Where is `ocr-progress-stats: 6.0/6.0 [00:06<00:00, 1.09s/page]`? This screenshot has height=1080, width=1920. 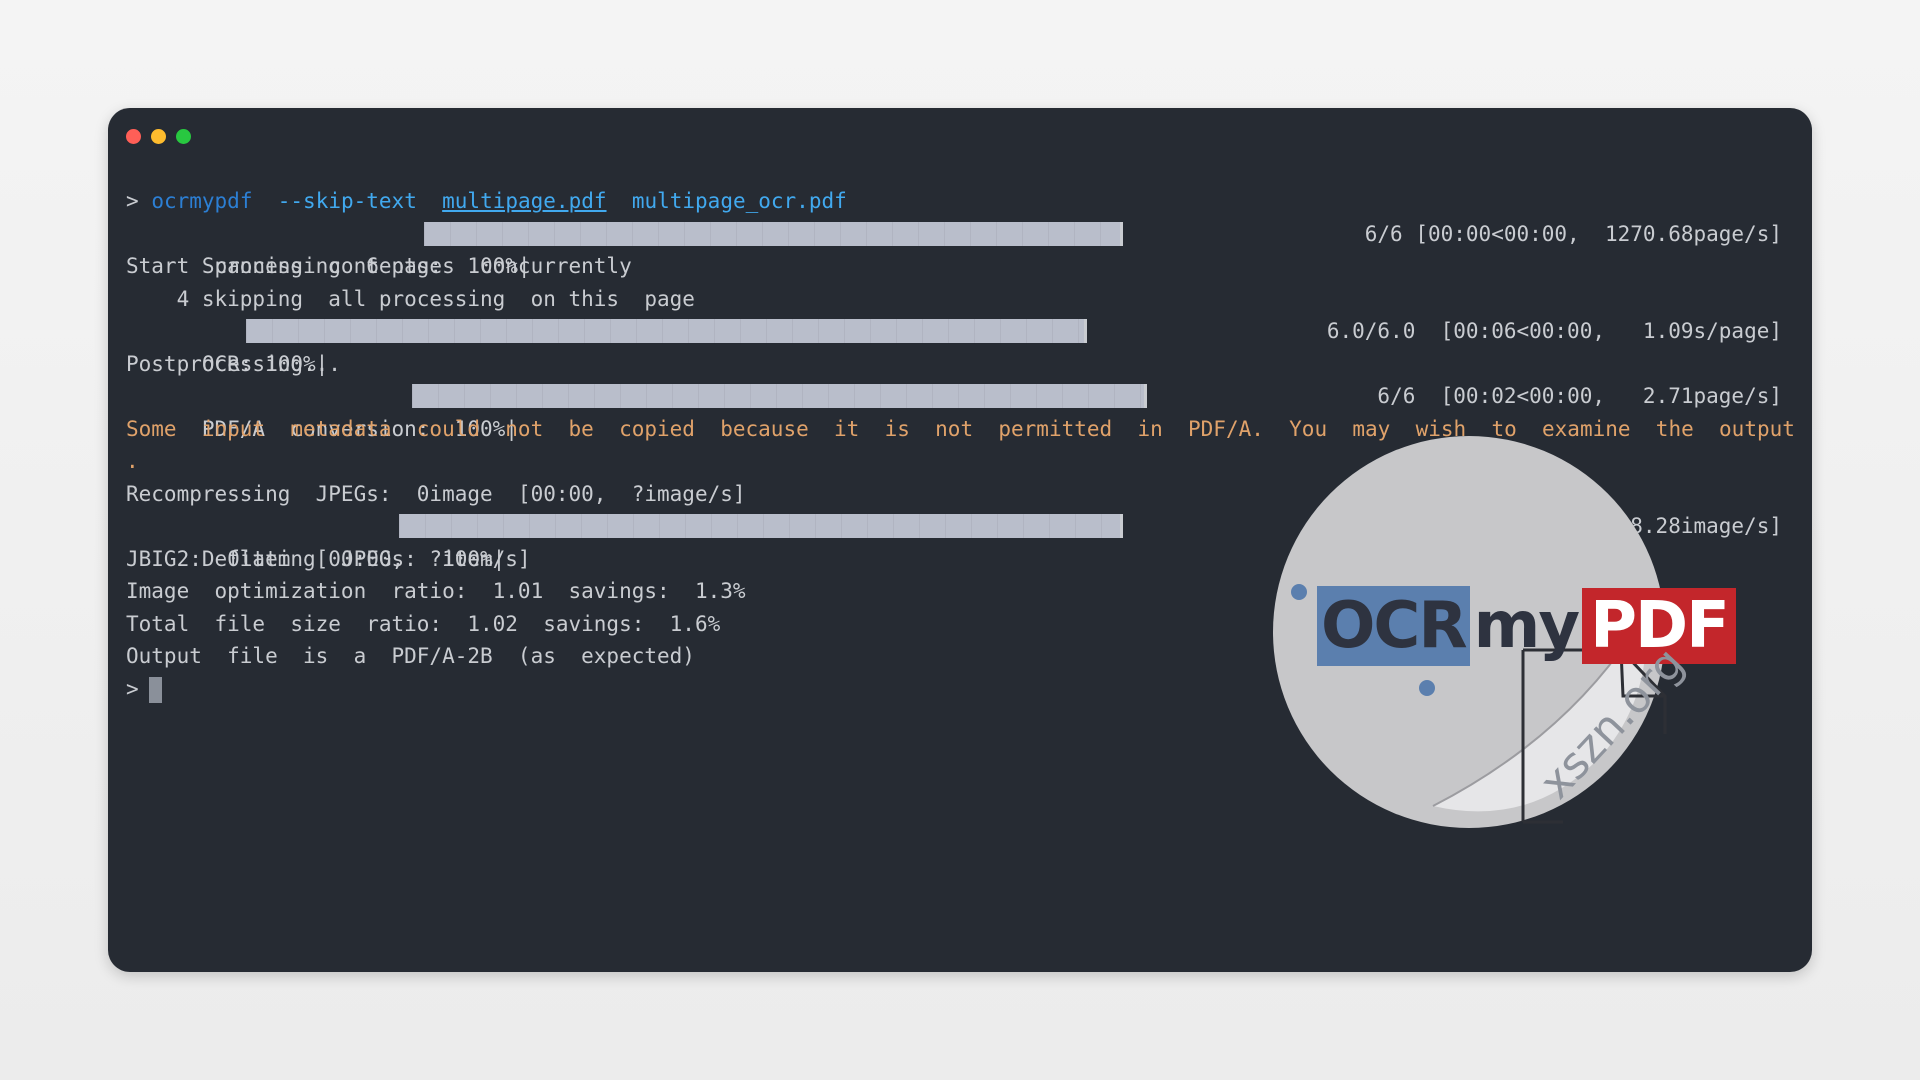
ocr-progress-stats: 6.0/6.0 [00:06<00:00, 1.09s/page] is located at coordinates (1554, 331).